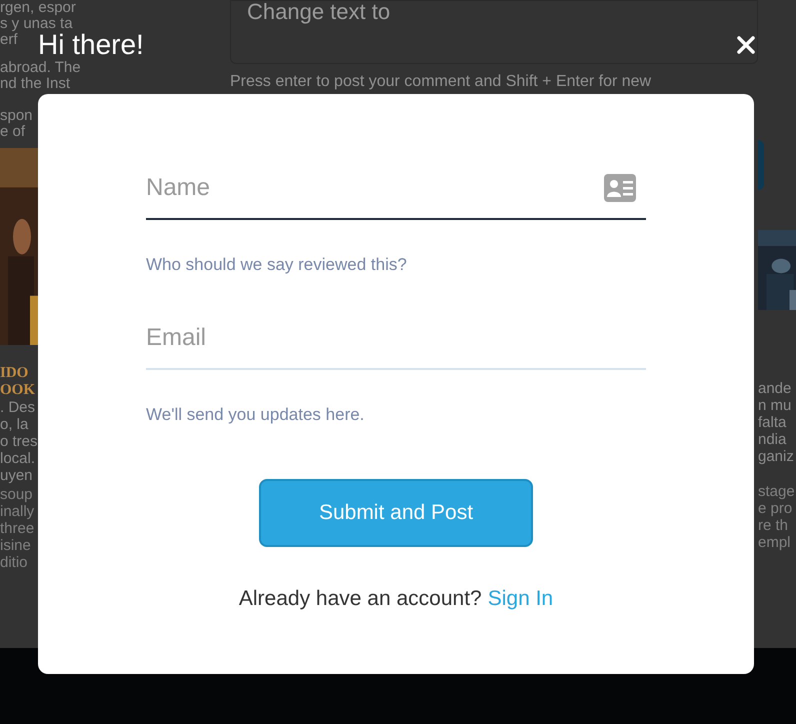 The width and height of the screenshot is (796, 724). What do you see at coordinates (746, 45) in the screenshot?
I see `close-icon` at bounding box center [746, 45].